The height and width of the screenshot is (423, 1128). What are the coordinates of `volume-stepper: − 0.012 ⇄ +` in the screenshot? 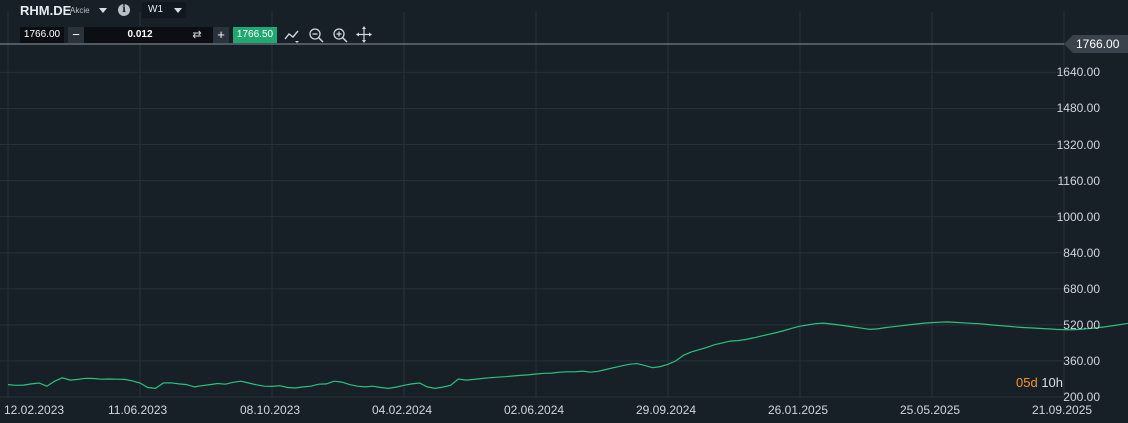 It's located at (148, 35).